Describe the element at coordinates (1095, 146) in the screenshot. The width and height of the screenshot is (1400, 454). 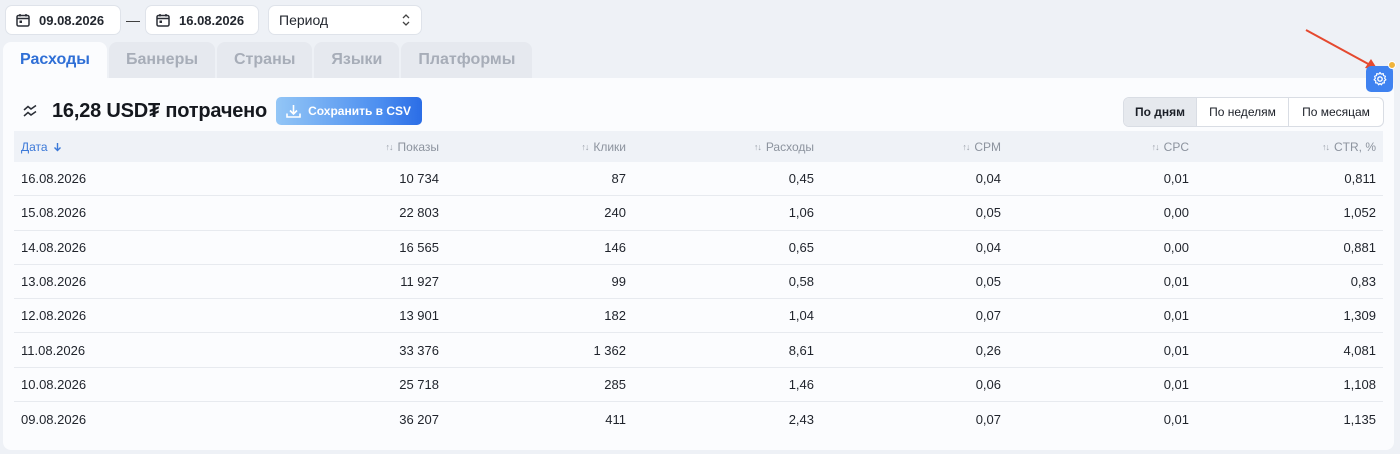
I see `column-header-cpc: ↑↓ CPC` at that location.